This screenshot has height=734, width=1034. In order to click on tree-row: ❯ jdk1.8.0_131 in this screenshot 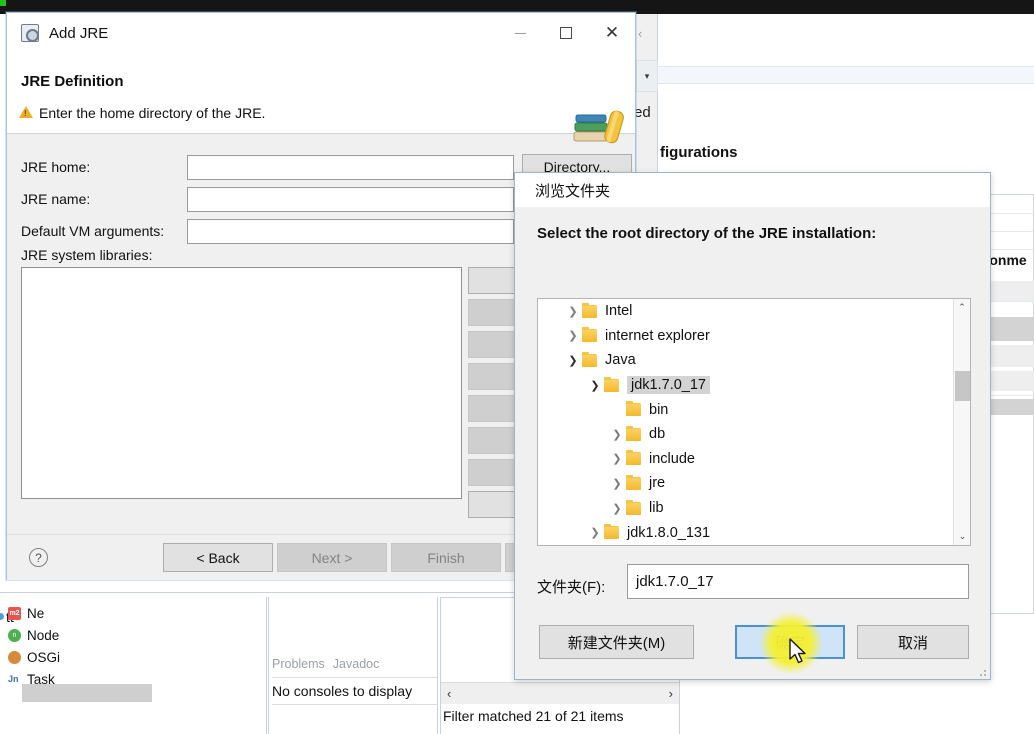, I will do `click(754, 532)`.